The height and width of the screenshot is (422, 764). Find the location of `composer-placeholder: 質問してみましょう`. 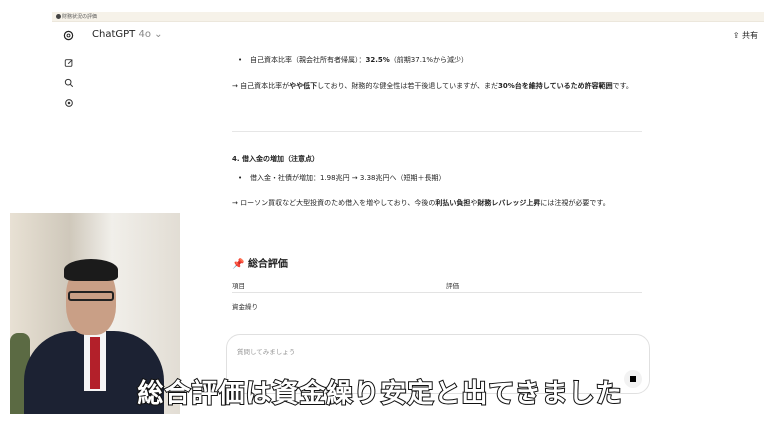

composer-placeholder: 質問してみましょう is located at coordinates (266, 352).